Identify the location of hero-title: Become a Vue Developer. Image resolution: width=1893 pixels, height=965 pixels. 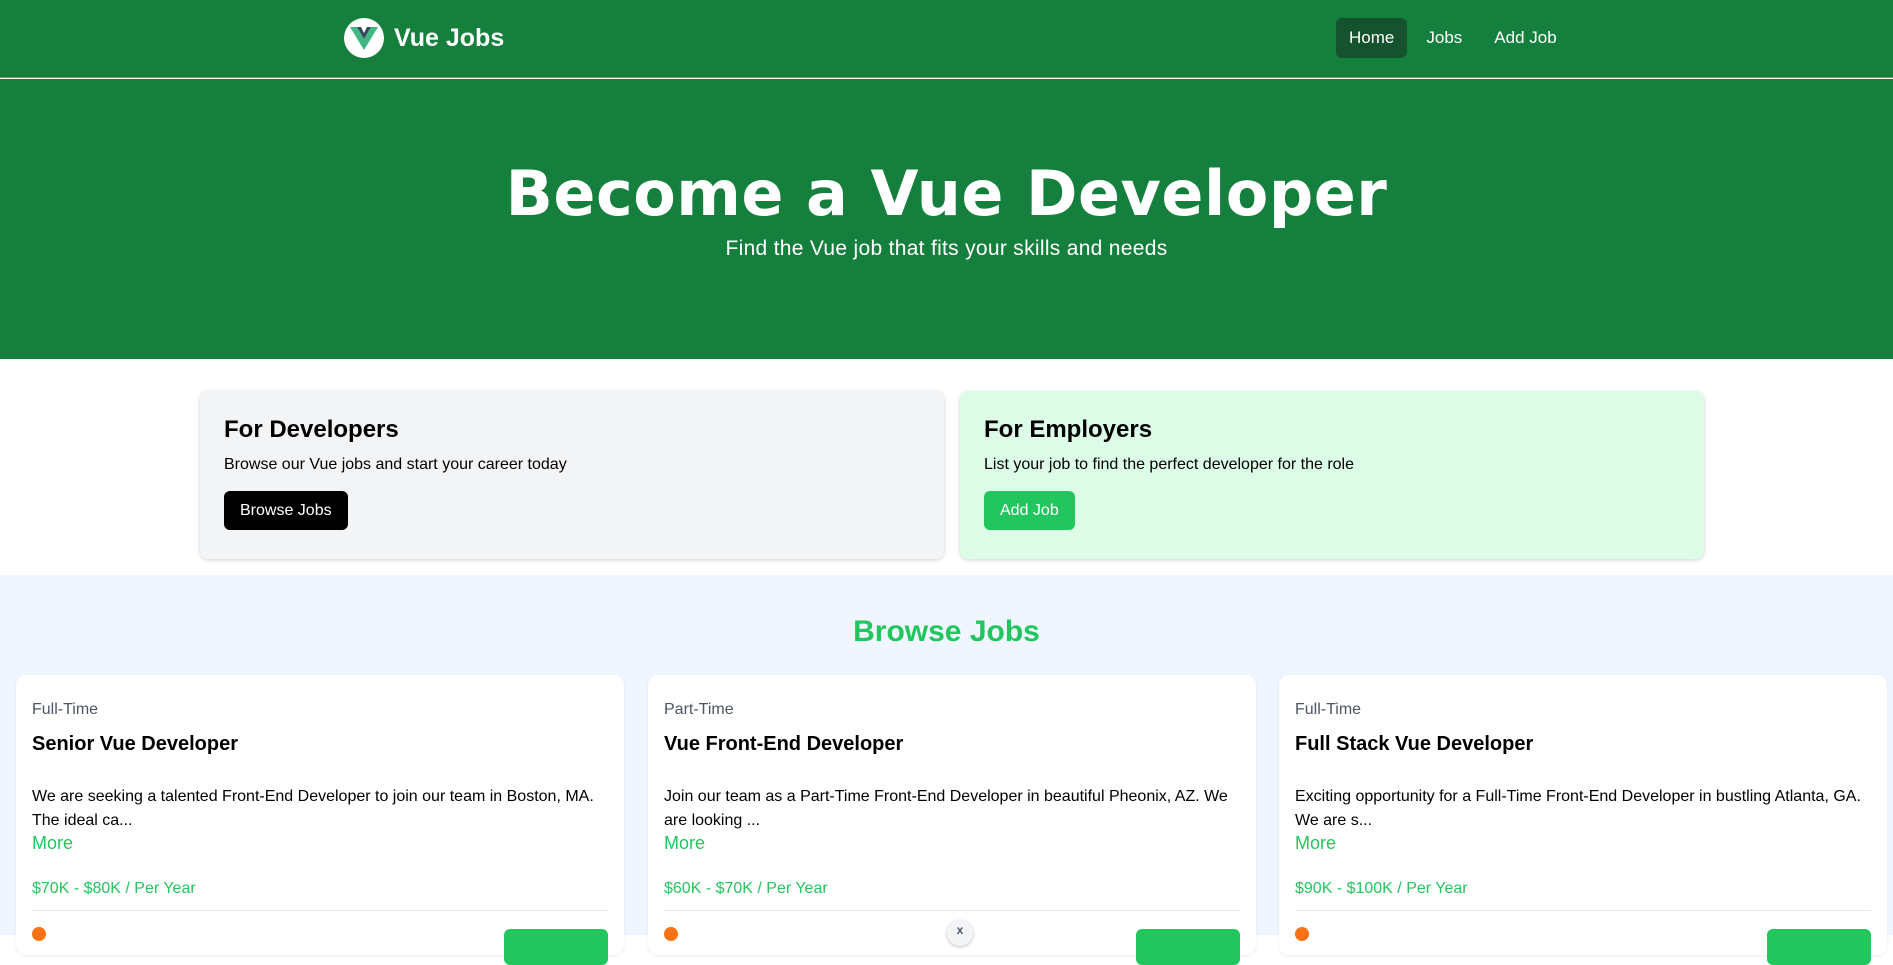
(946, 193).